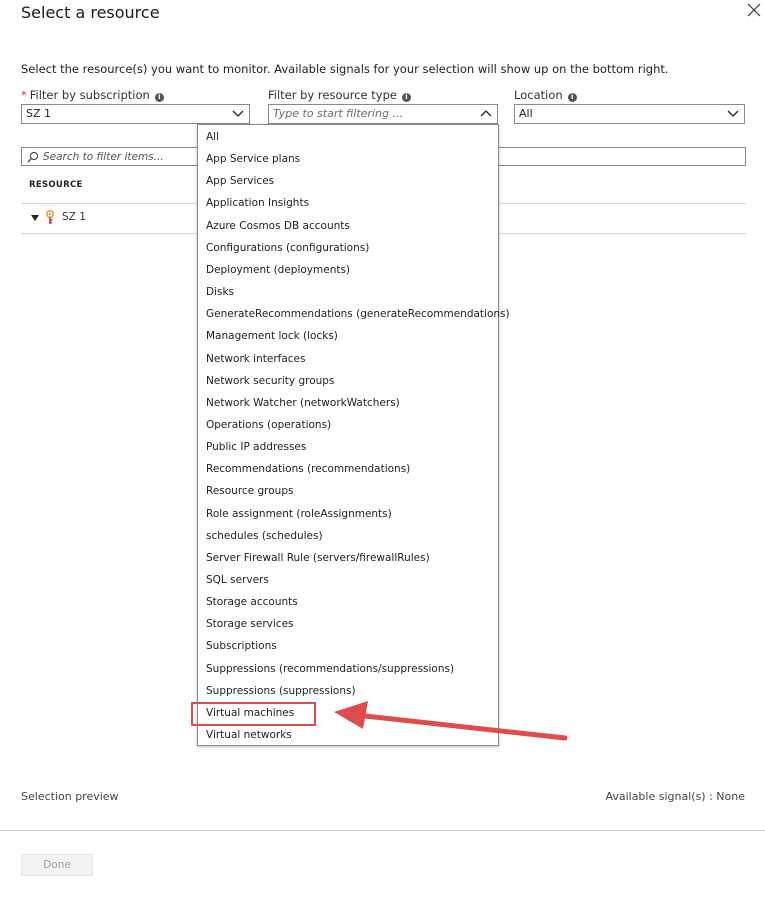  Describe the element at coordinates (74, 217) in the screenshot. I see `row-label: SZ 1` at that location.